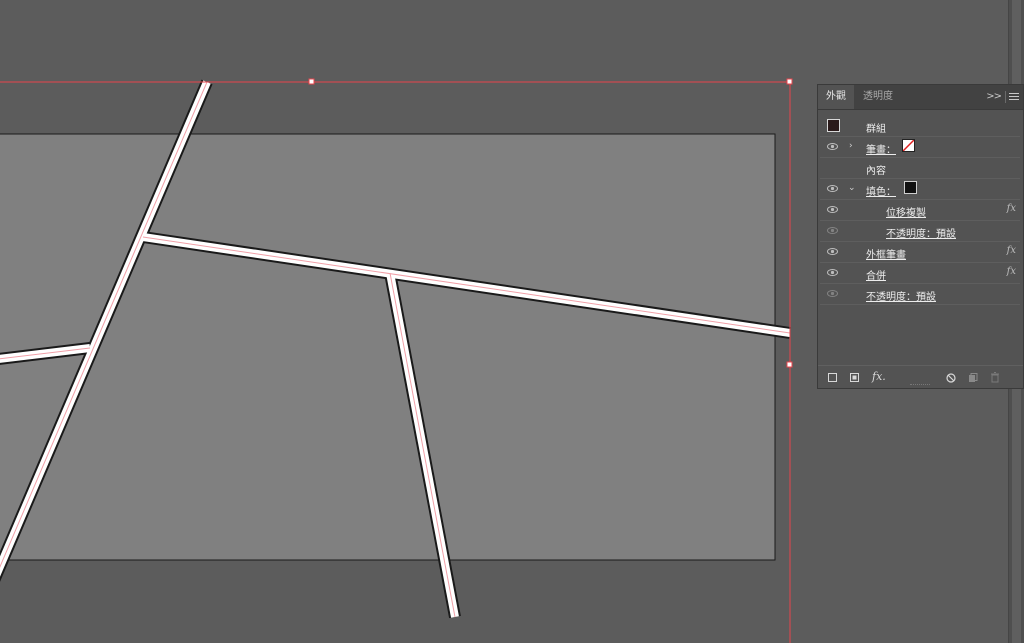  Describe the element at coordinates (851, 146) in the screenshot. I see `chevron-right-icon: ›` at that location.